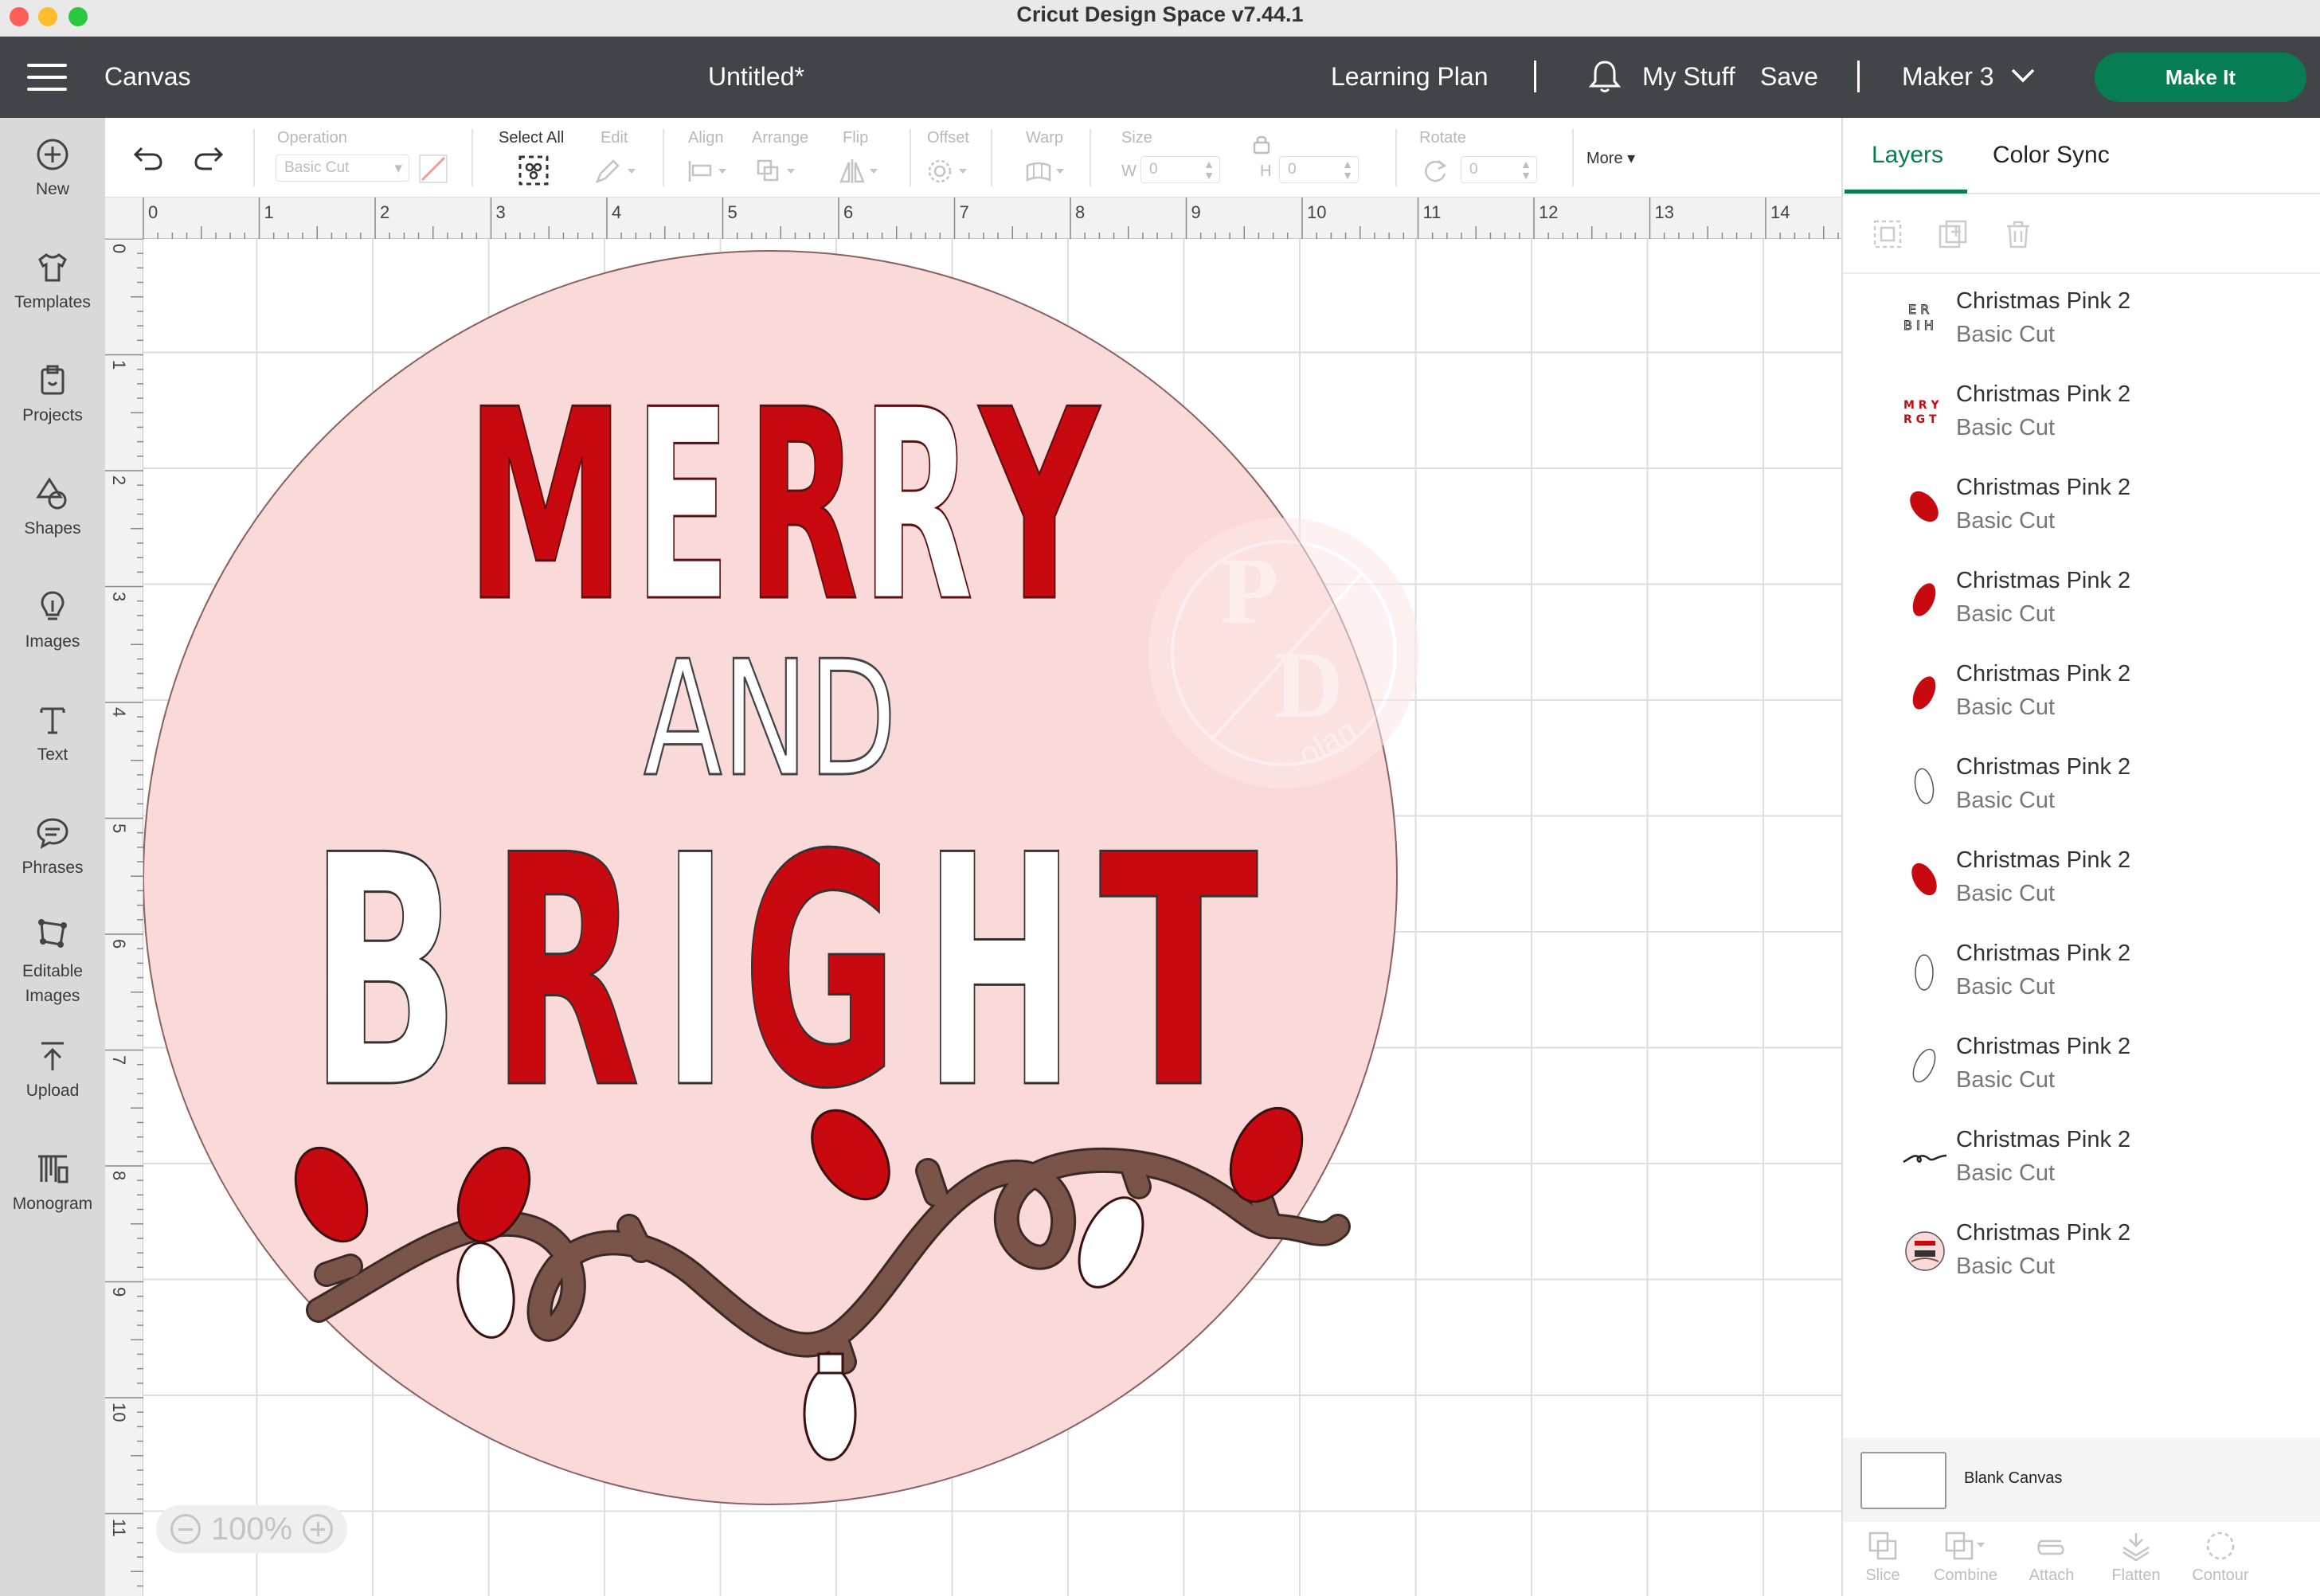 The width and height of the screenshot is (2320, 1596). What do you see at coordinates (52, 154) in the screenshot?
I see `plus-circle-icon` at bounding box center [52, 154].